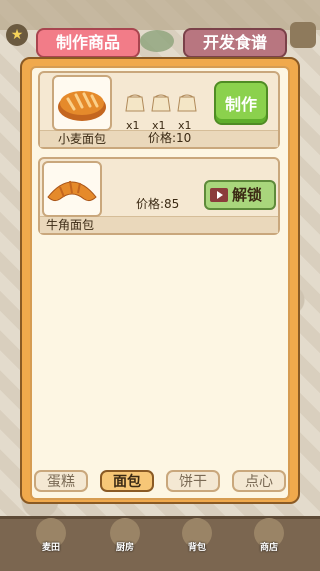 The width and height of the screenshot is (320, 571). What do you see at coordinates (82, 103) in the screenshot?
I see `bread-loaf-icon` at bounding box center [82, 103].